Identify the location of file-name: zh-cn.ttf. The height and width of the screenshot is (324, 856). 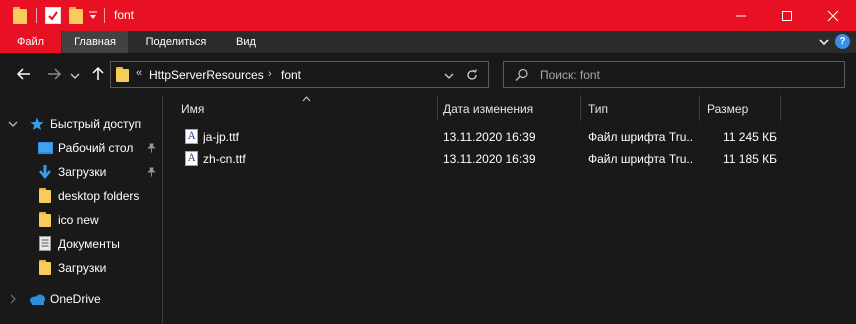
(224, 159).